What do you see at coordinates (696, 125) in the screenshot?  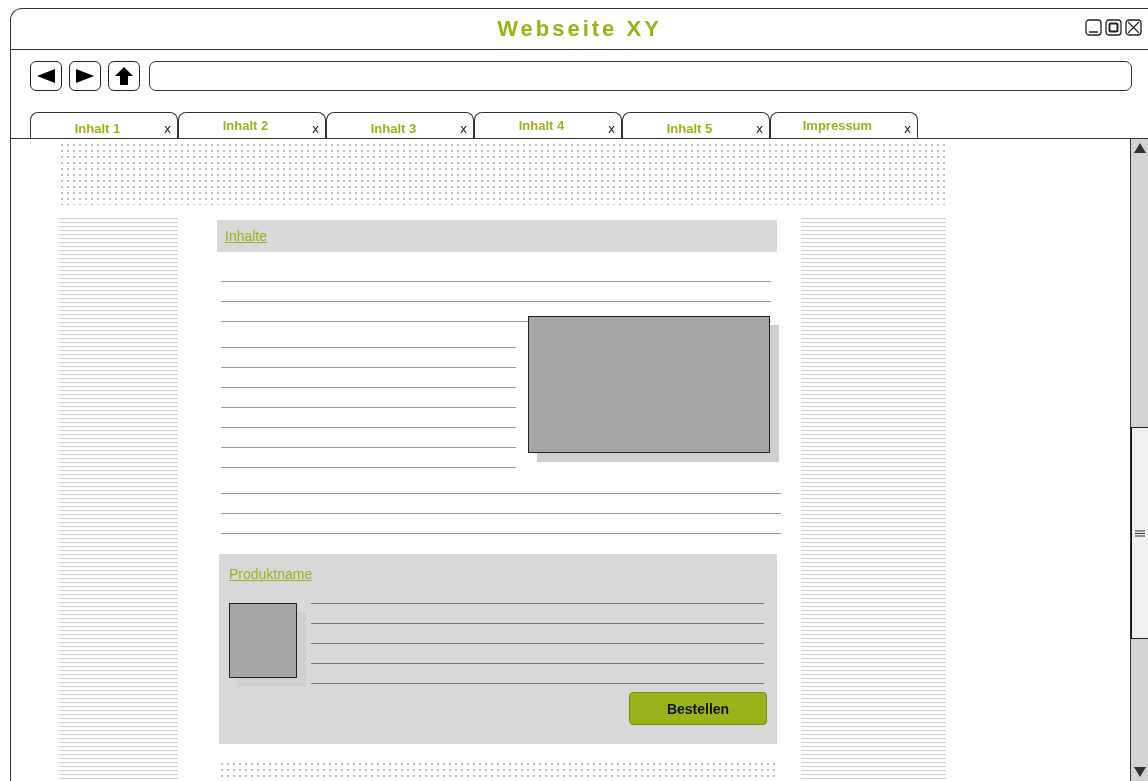 I see `browser-tab: Inhalt 5 x` at bounding box center [696, 125].